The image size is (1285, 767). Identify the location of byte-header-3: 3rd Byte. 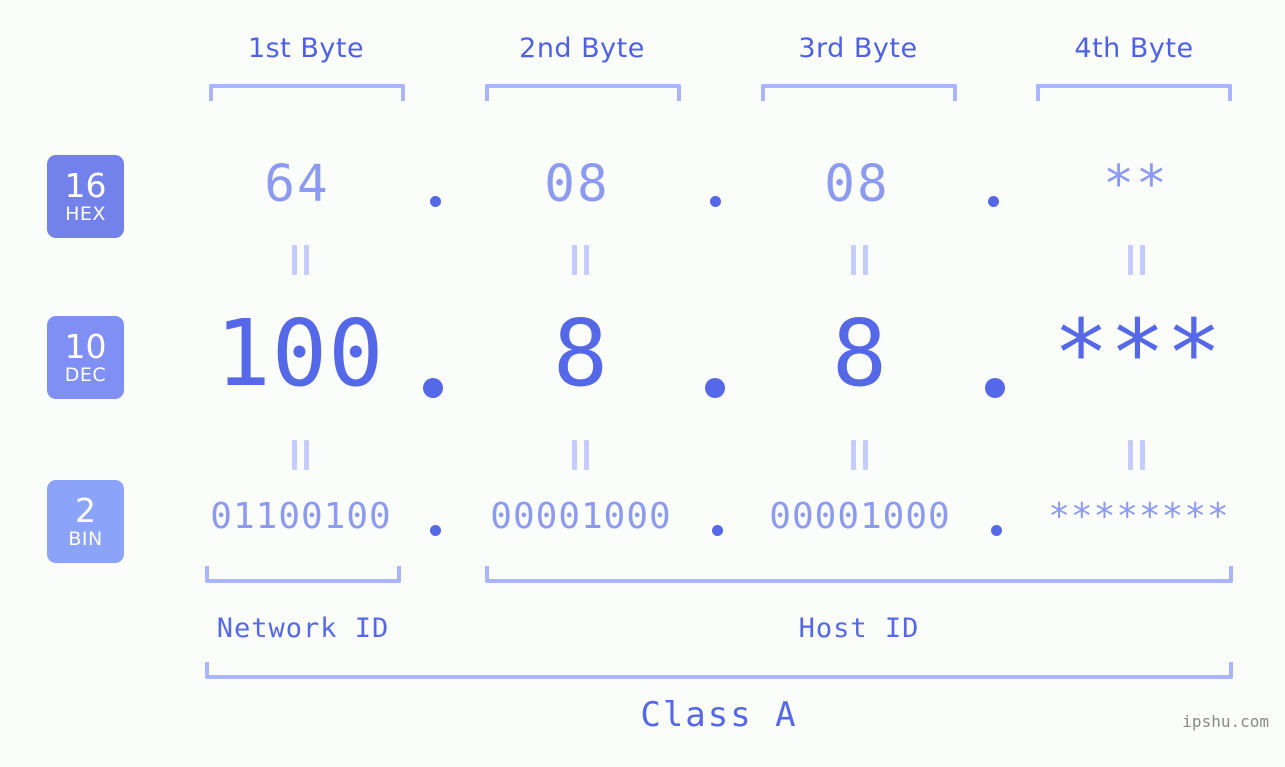
(858, 48).